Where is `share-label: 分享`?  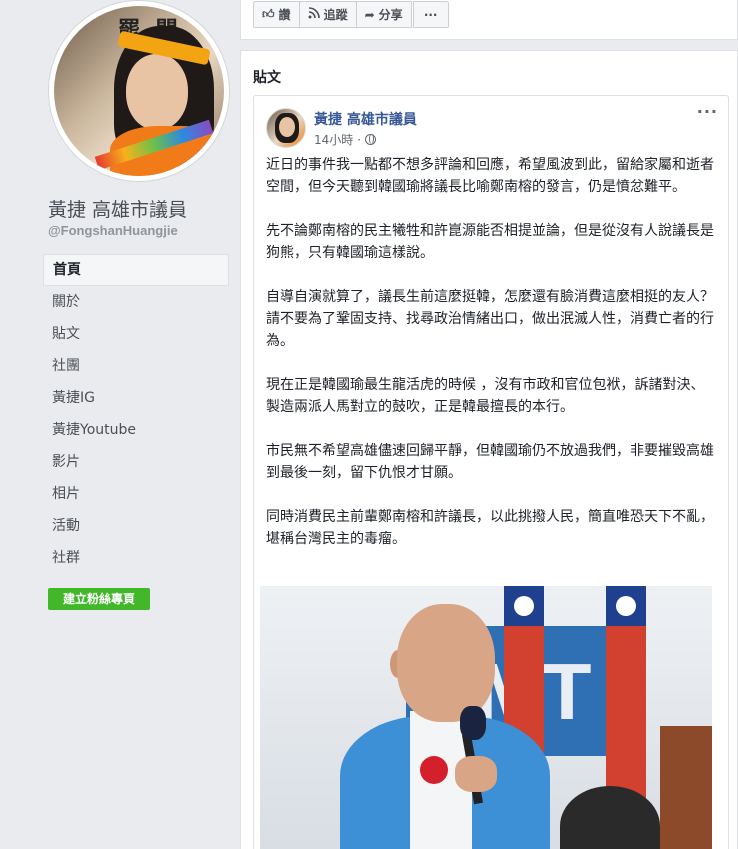 share-label: 分享 is located at coordinates (390, 15).